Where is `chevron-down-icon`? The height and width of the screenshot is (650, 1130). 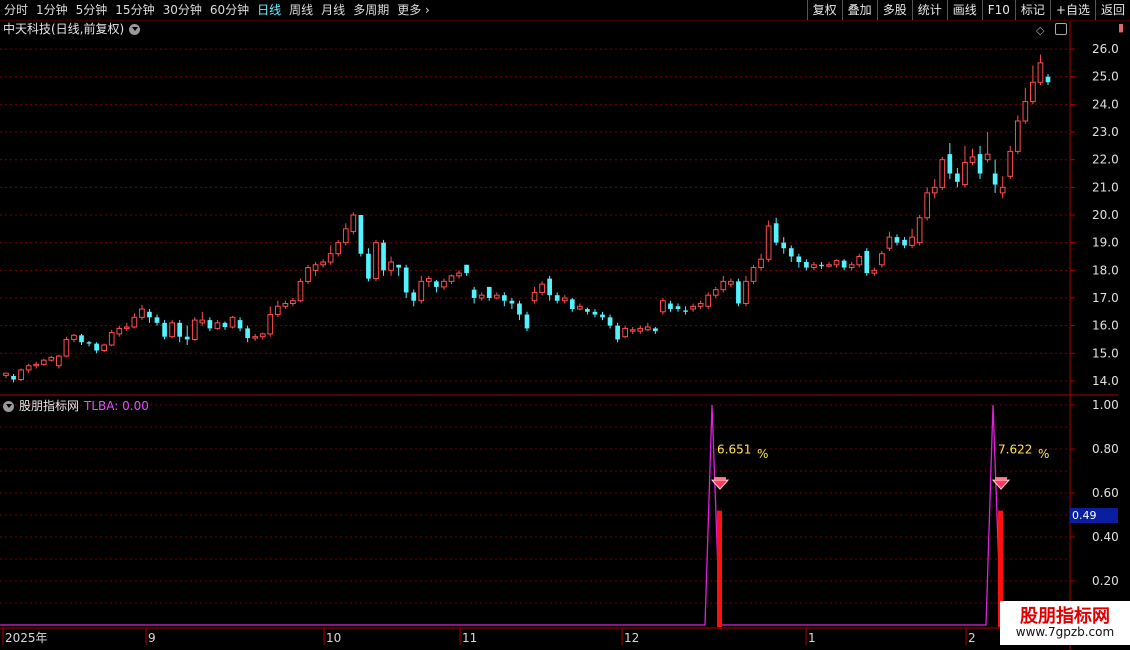 chevron-down-icon is located at coordinates (8, 406).